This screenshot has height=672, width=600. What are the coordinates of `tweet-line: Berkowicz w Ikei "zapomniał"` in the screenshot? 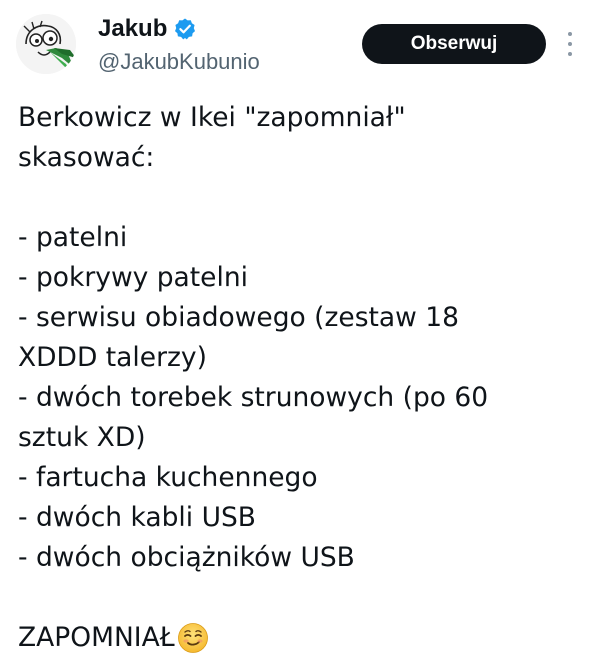 It's located at (212, 117).